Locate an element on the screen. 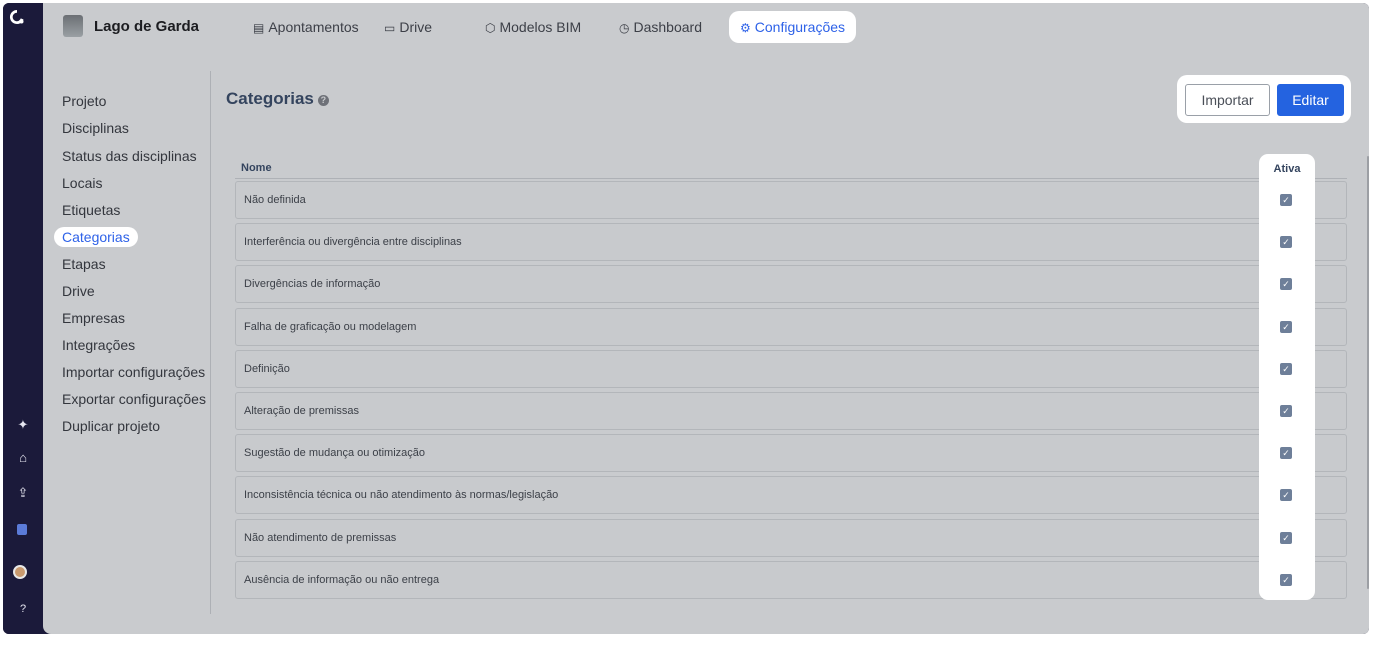  sidebar-item-etapas: Etapas is located at coordinates (84, 264).